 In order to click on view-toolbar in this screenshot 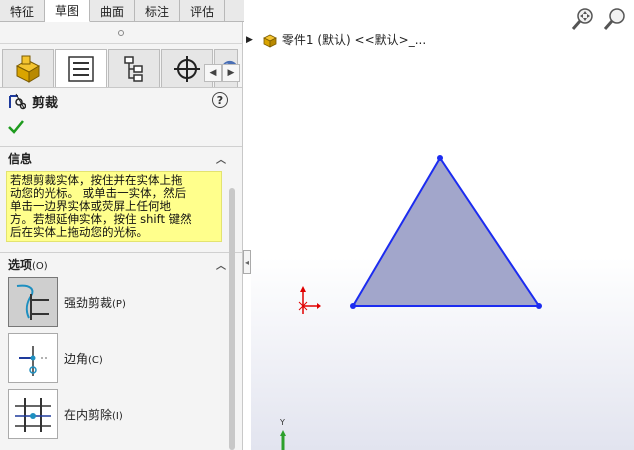, I will do `click(599, 19)`.